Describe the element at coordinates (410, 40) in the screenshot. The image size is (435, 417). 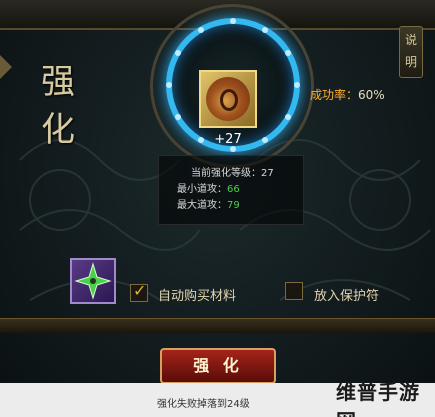
I see `help-tab-char: 说` at that location.